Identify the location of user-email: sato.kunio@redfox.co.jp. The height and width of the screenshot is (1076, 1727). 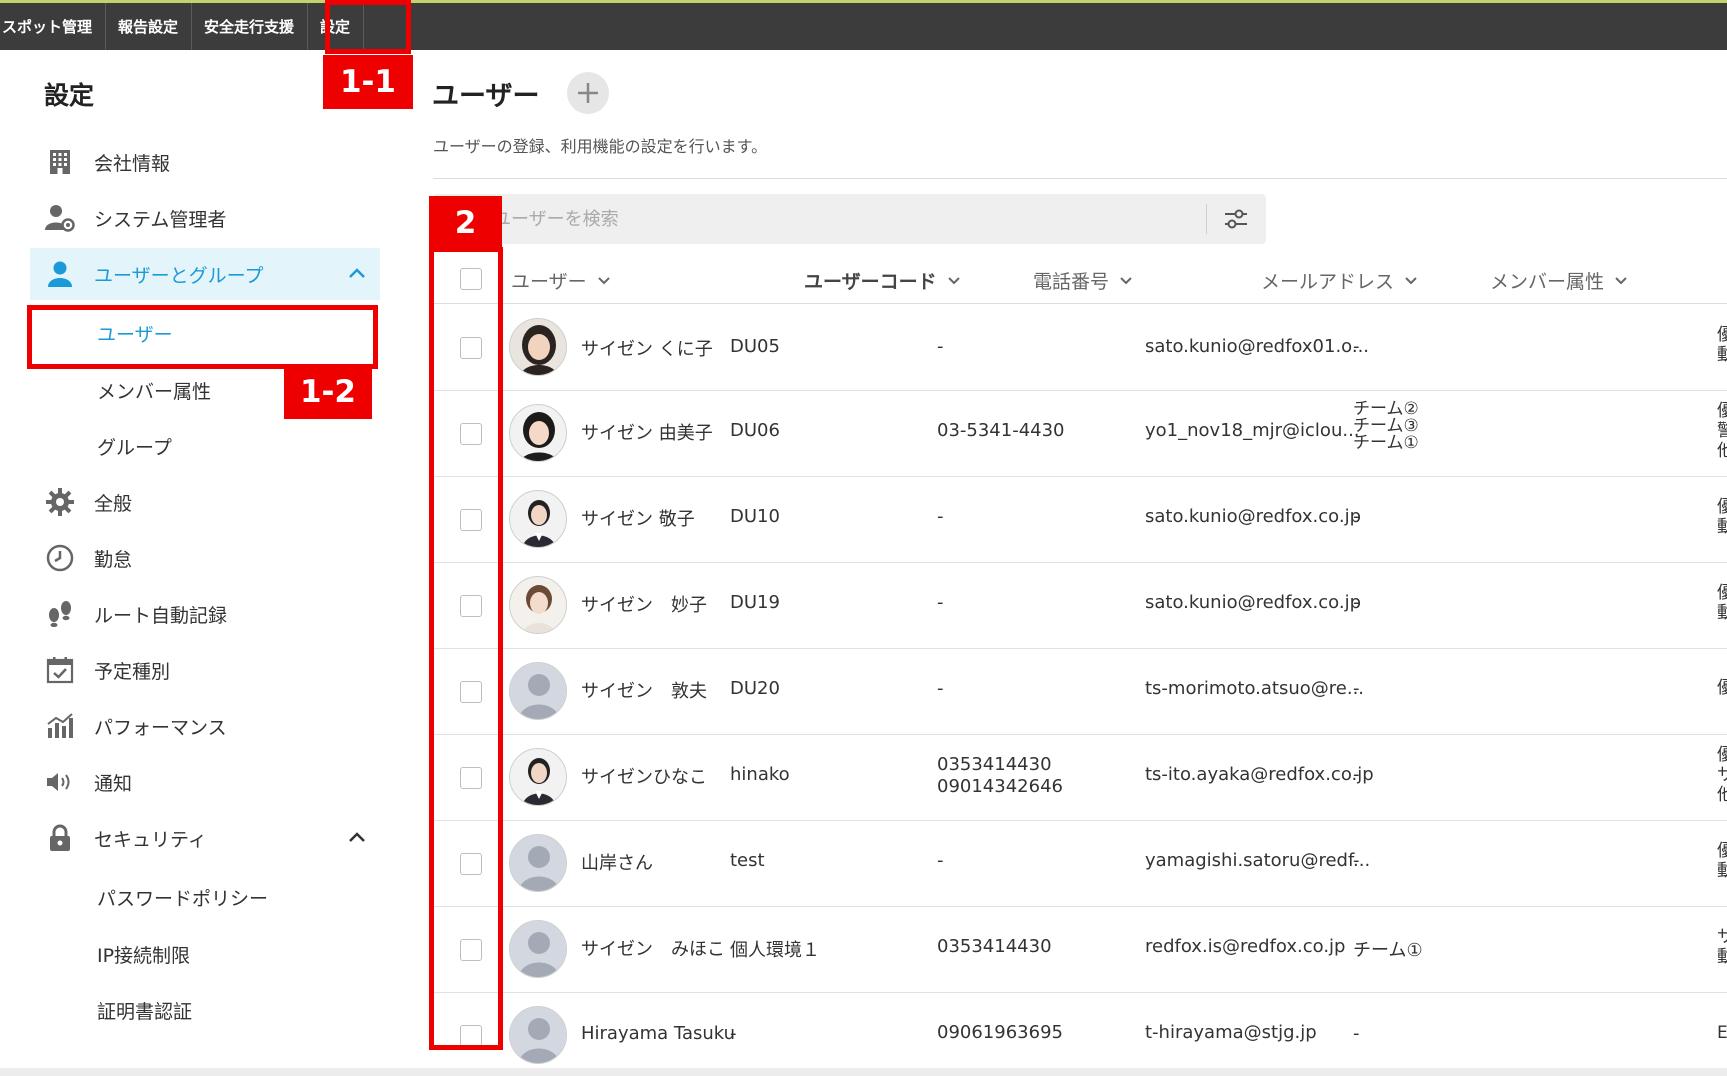
(1253, 516).